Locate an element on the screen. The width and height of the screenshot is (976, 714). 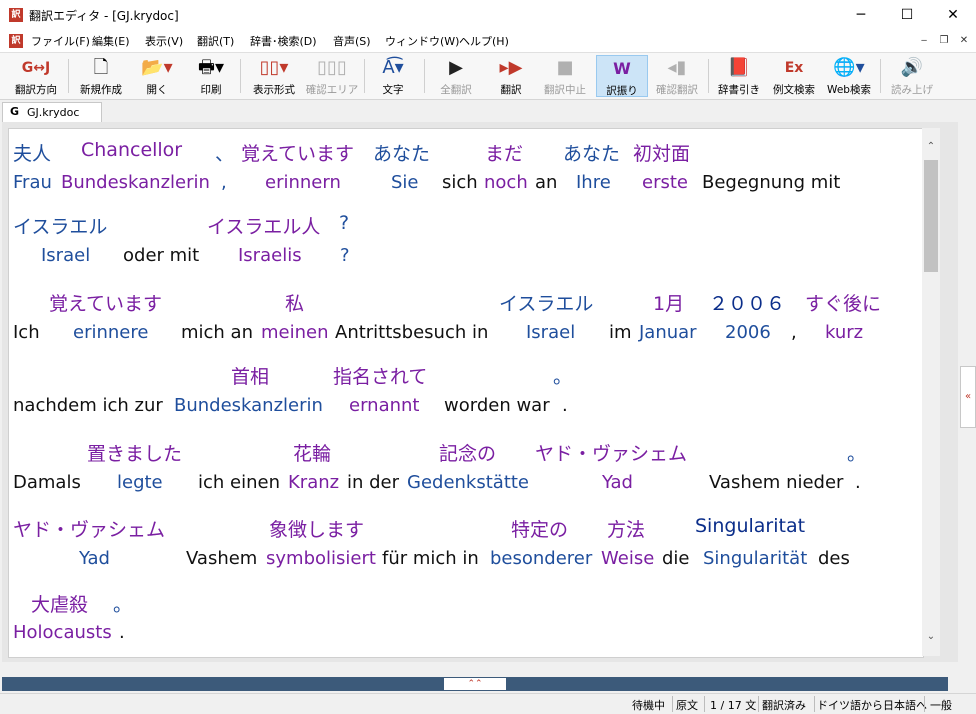
new-document-button: 🗋 新規作成 is located at coordinates (101, 76).